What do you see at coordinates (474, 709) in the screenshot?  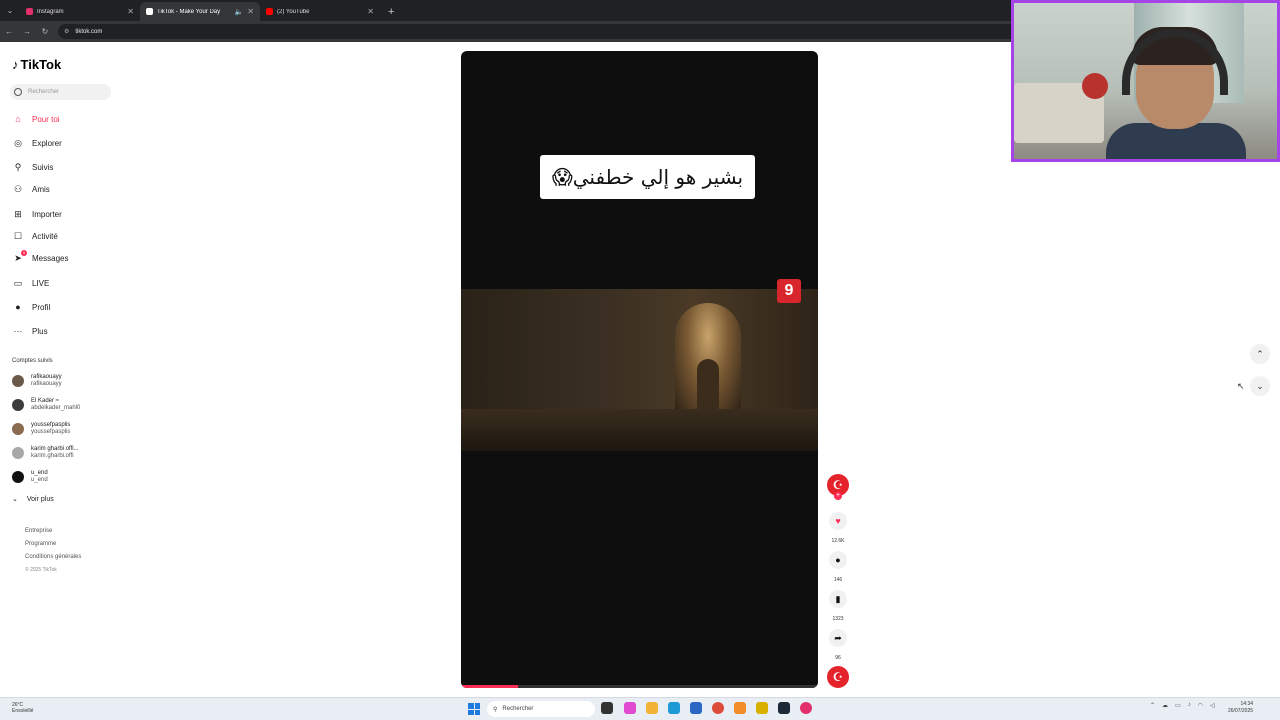 I see `windows-start-icon` at bounding box center [474, 709].